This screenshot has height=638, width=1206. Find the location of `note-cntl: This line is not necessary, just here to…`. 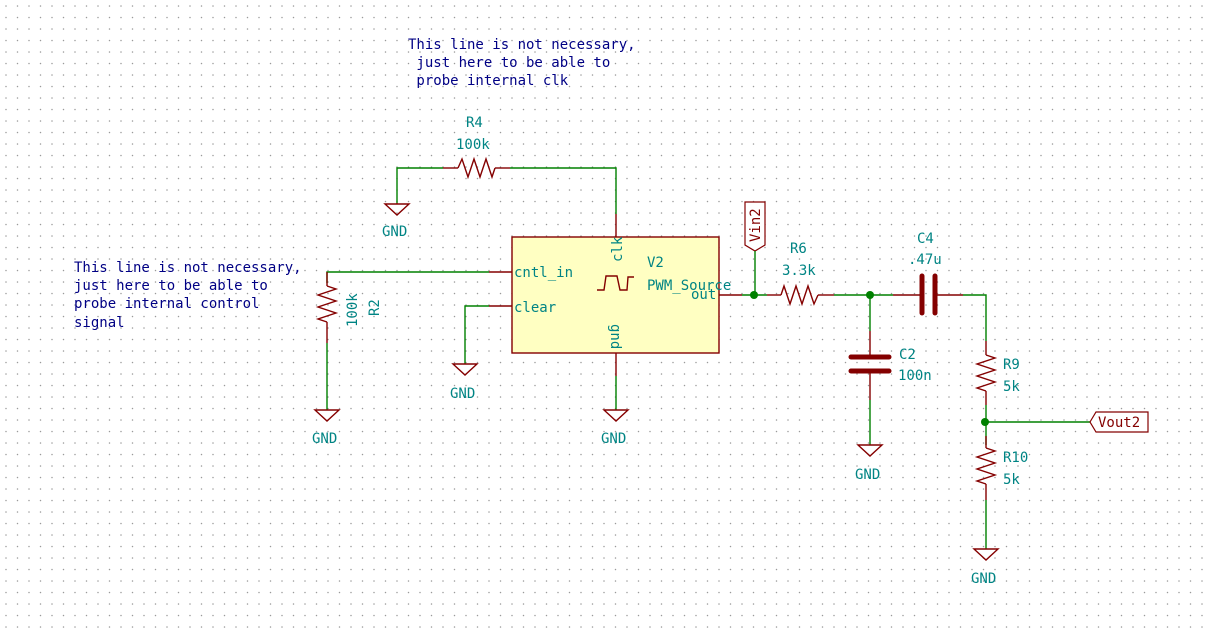

note-cntl: This line is not necessary, just here to… is located at coordinates (188, 295).